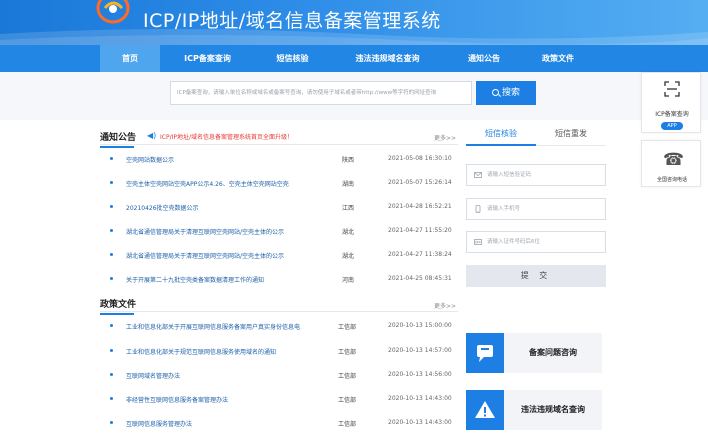 The image size is (708, 442). Describe the element at coordinates (162, 207) in the screenshot. I see `notice-row-title: 20210426批空壳数据公示` at that location.